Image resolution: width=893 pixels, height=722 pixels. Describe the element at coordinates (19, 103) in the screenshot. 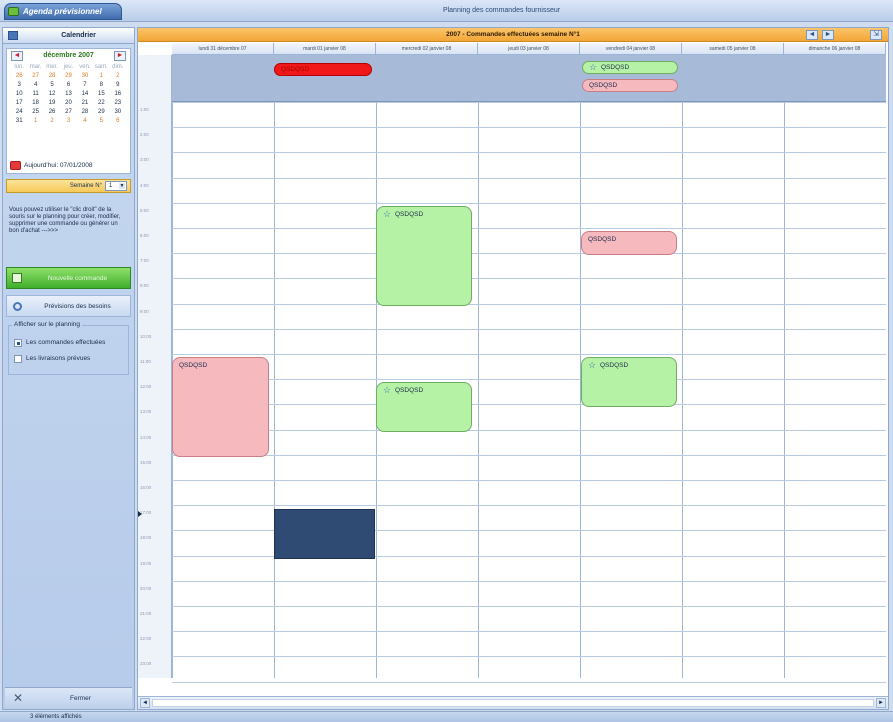

I see `mini-calendar-day: 17` at that location.